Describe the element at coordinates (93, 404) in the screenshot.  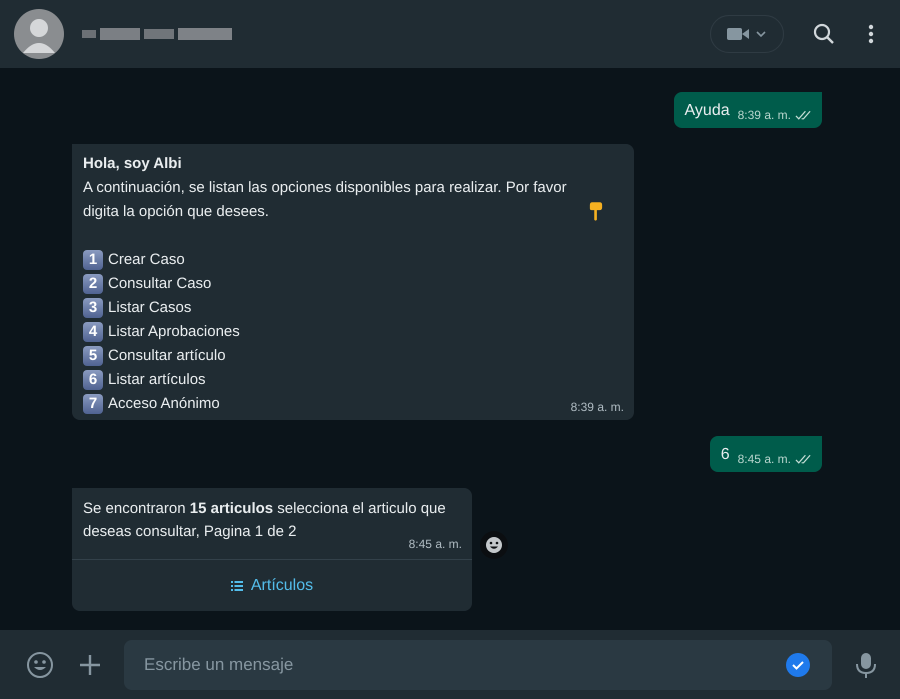
I see `keycap-number: 7` at that location.